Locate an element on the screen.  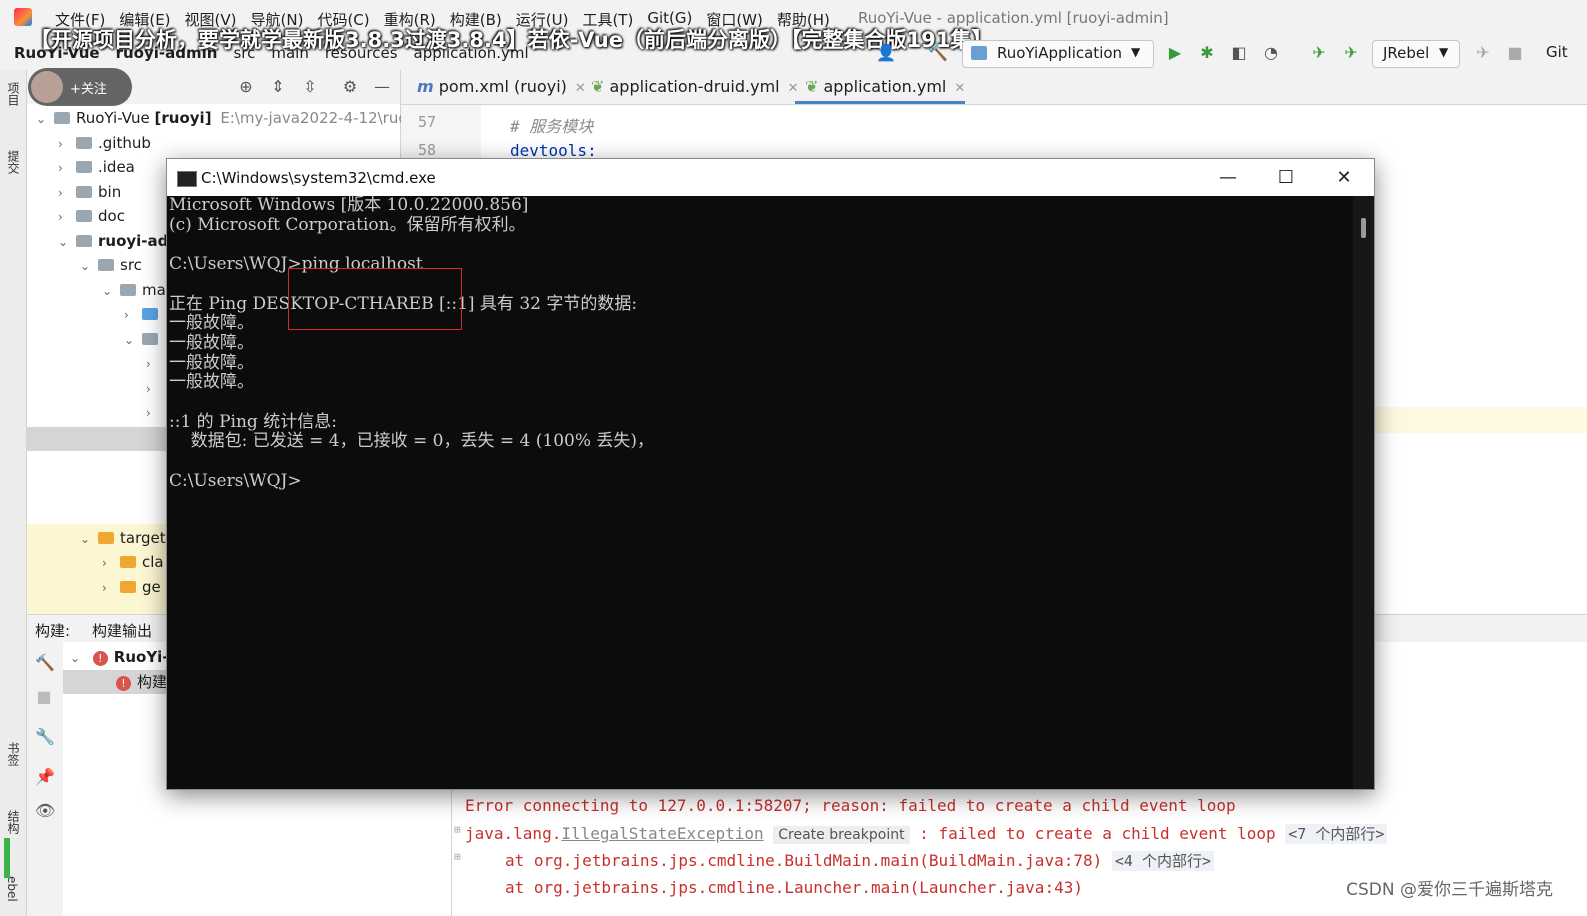
yaml-file-icon: ❦ is located at coordinates (598, 86).